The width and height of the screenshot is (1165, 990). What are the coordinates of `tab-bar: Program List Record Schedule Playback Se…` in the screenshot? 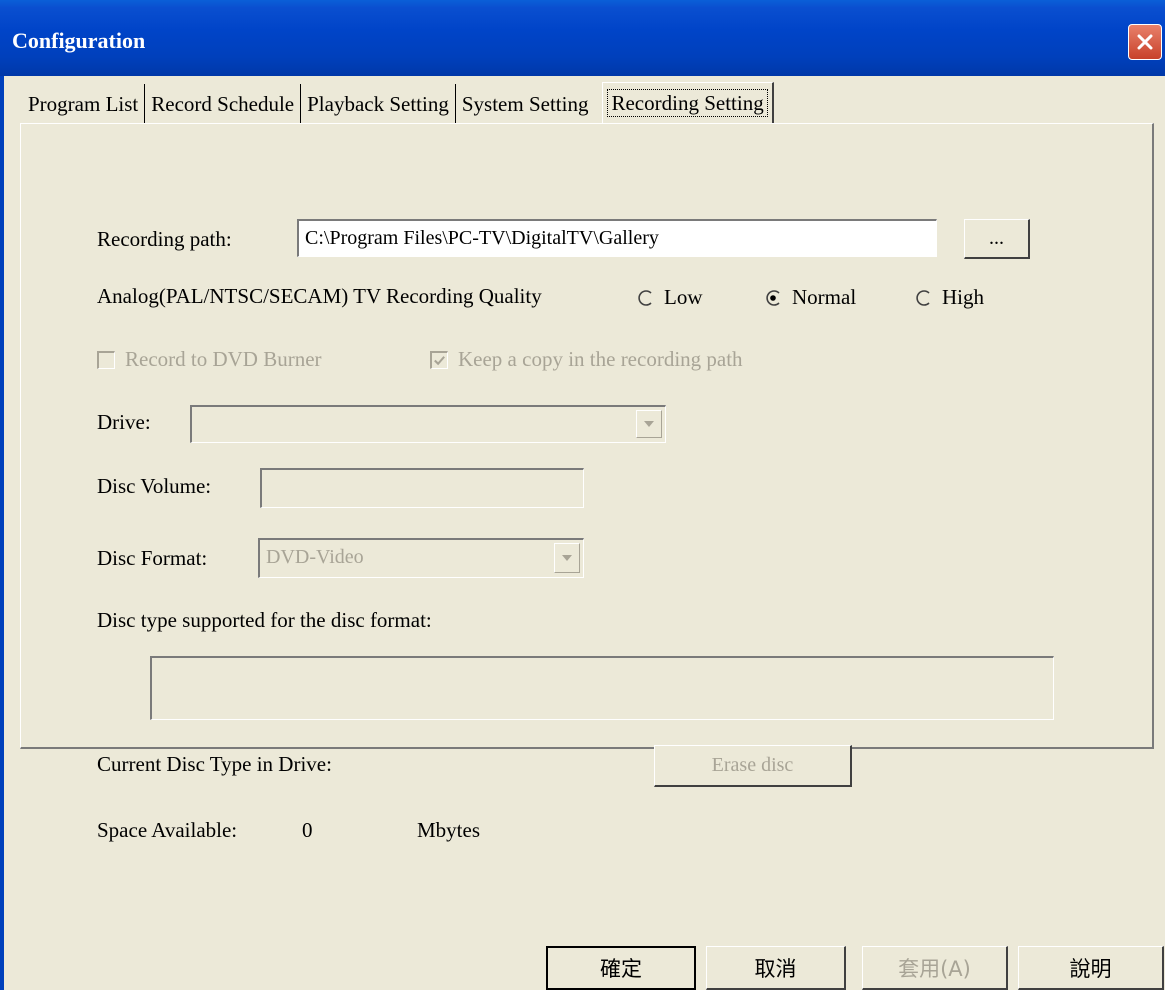 It's located at (398, 102).